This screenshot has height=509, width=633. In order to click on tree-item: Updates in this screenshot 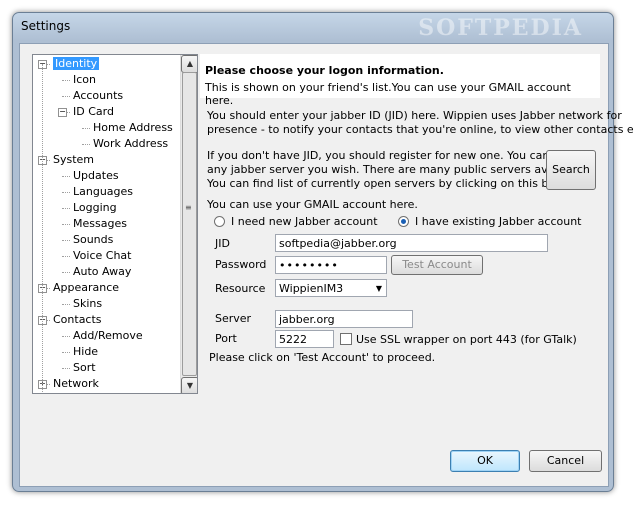, I will do `click(96, 176)`.